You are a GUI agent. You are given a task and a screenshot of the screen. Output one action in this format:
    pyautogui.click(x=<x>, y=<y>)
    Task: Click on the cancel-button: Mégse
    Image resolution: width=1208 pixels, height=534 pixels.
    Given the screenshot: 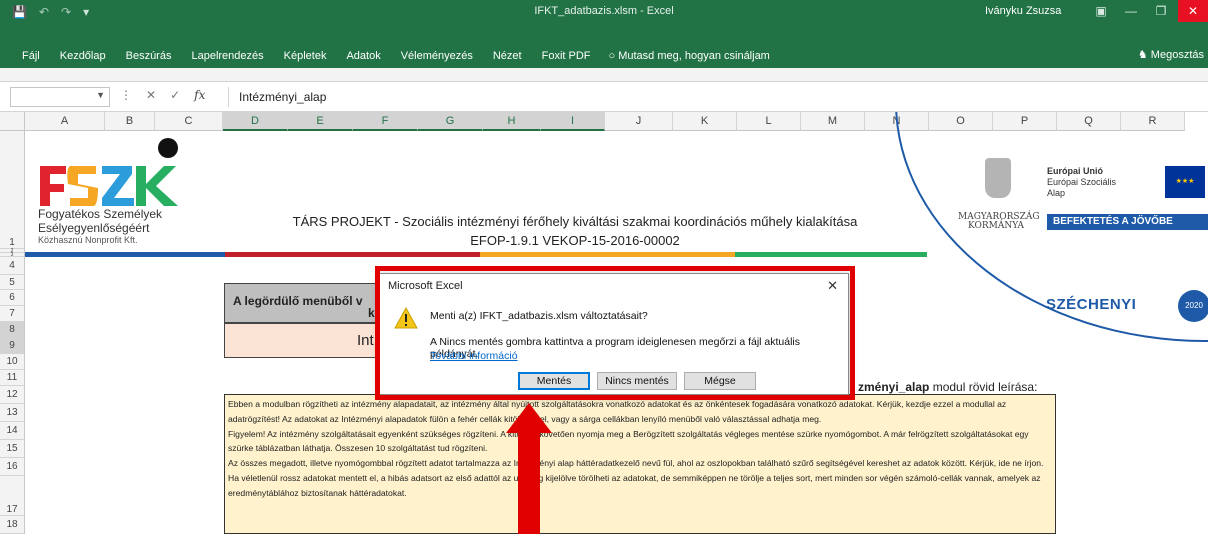 What is the action you would take?
    pyautogui.click(x=720, y=381)
    